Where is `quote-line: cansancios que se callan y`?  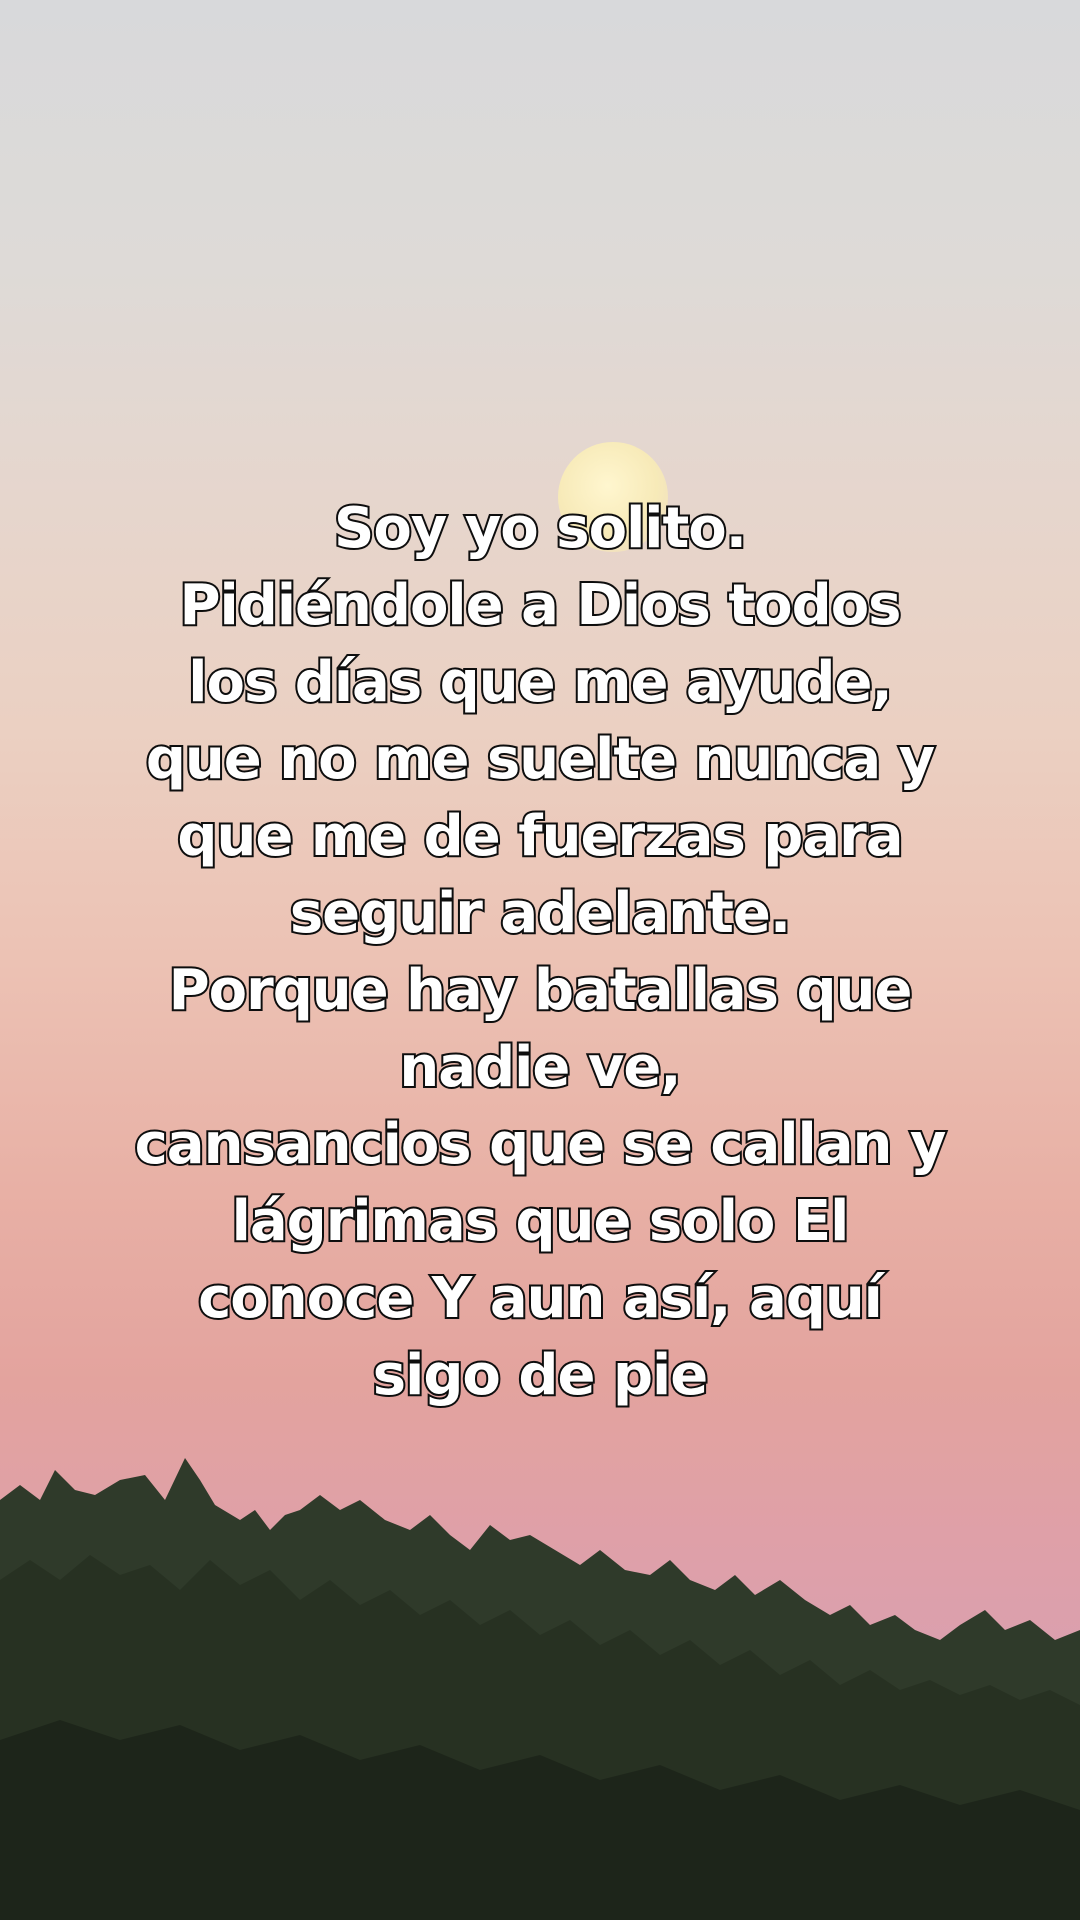
quote-line: cansancios que se callan y is located at coordinates (541, 1144).